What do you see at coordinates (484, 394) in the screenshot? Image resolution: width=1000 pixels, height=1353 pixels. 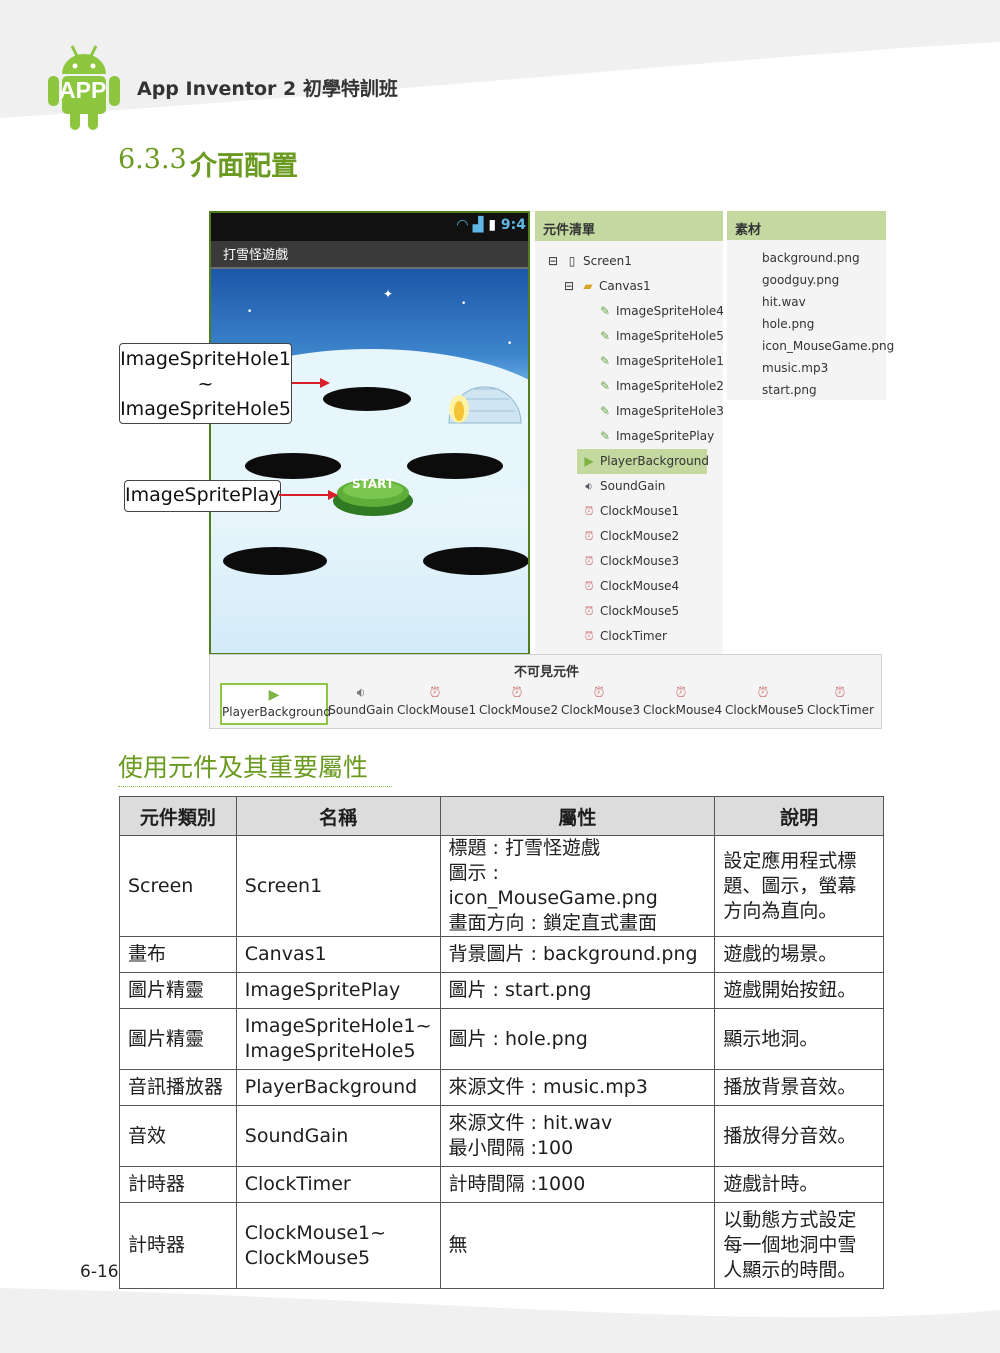 I see `igloo-image` at bounding box center [484, 394].